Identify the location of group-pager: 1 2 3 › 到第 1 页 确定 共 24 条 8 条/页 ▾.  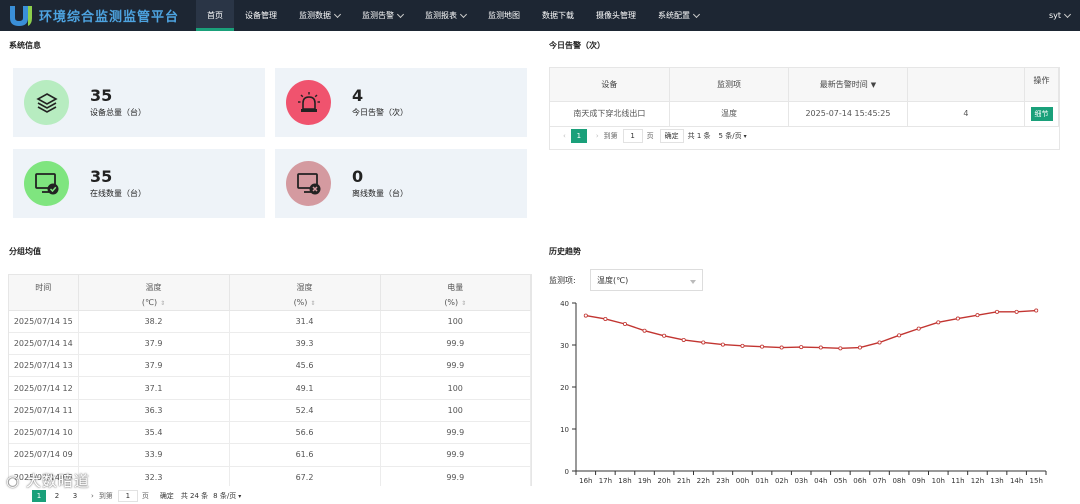
(136, 496).